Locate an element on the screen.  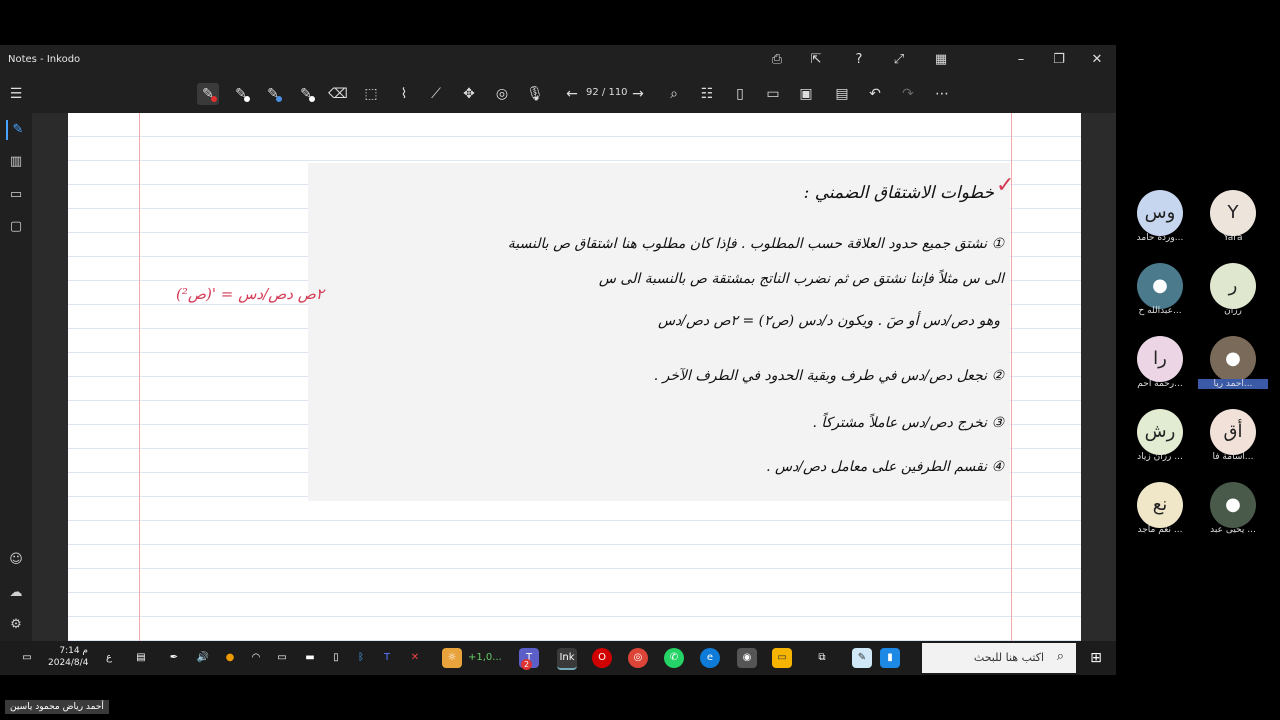
restore-button: ❐ is located at coordinates (1059, 60).